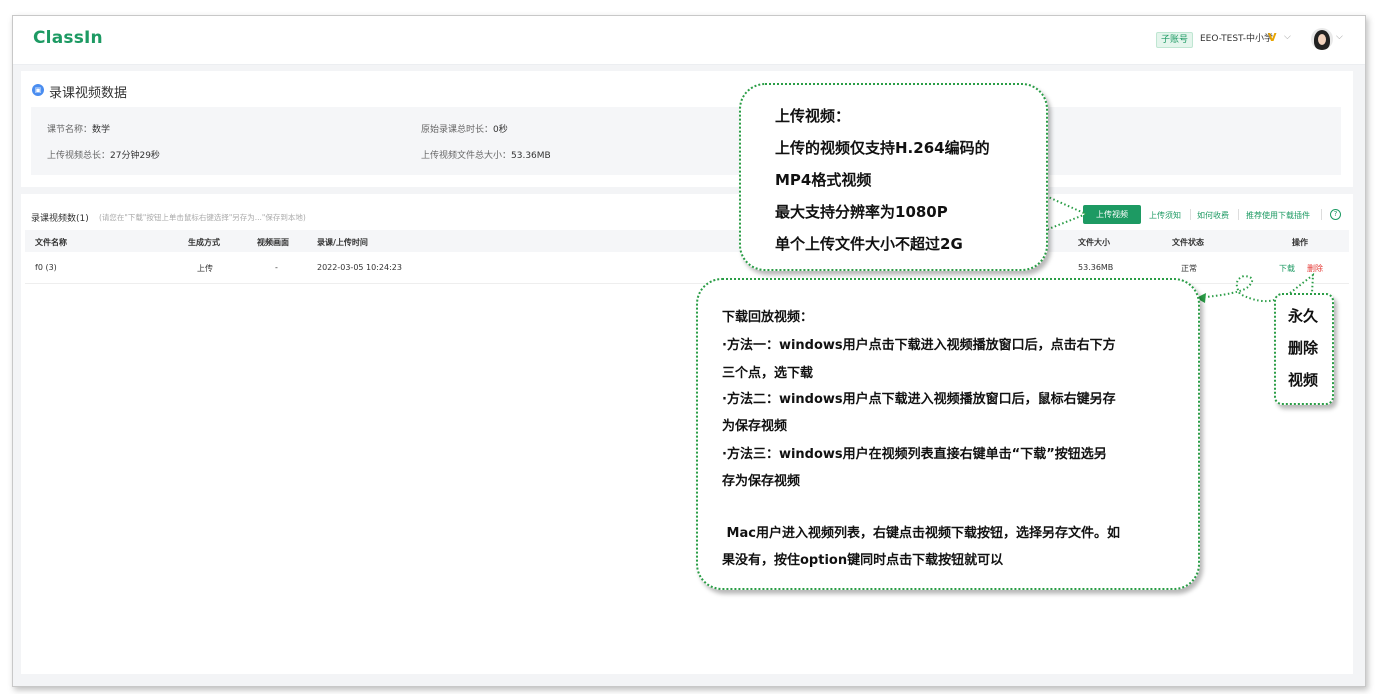  I want to click on upload-size-value: 53.36MB, so click(531, 156).